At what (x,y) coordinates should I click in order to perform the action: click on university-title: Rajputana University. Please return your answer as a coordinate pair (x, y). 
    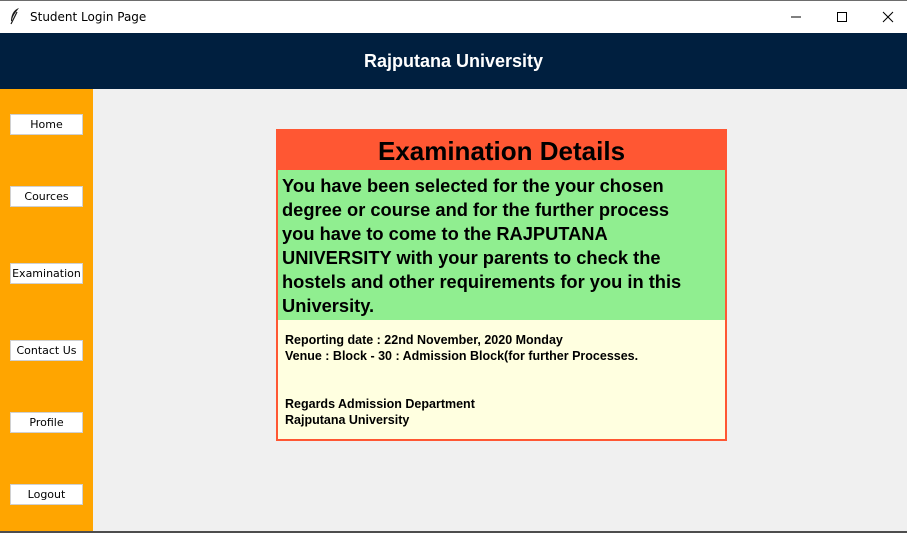
    Looking at the image, I should click on (453, 61).